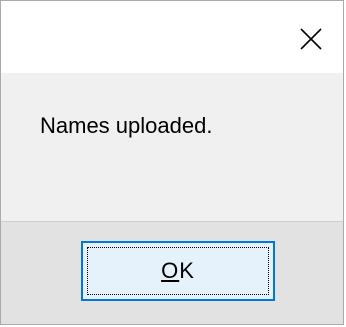 The image size is (346, 327). I want to click on ok-button: OK, so click(178, 271).